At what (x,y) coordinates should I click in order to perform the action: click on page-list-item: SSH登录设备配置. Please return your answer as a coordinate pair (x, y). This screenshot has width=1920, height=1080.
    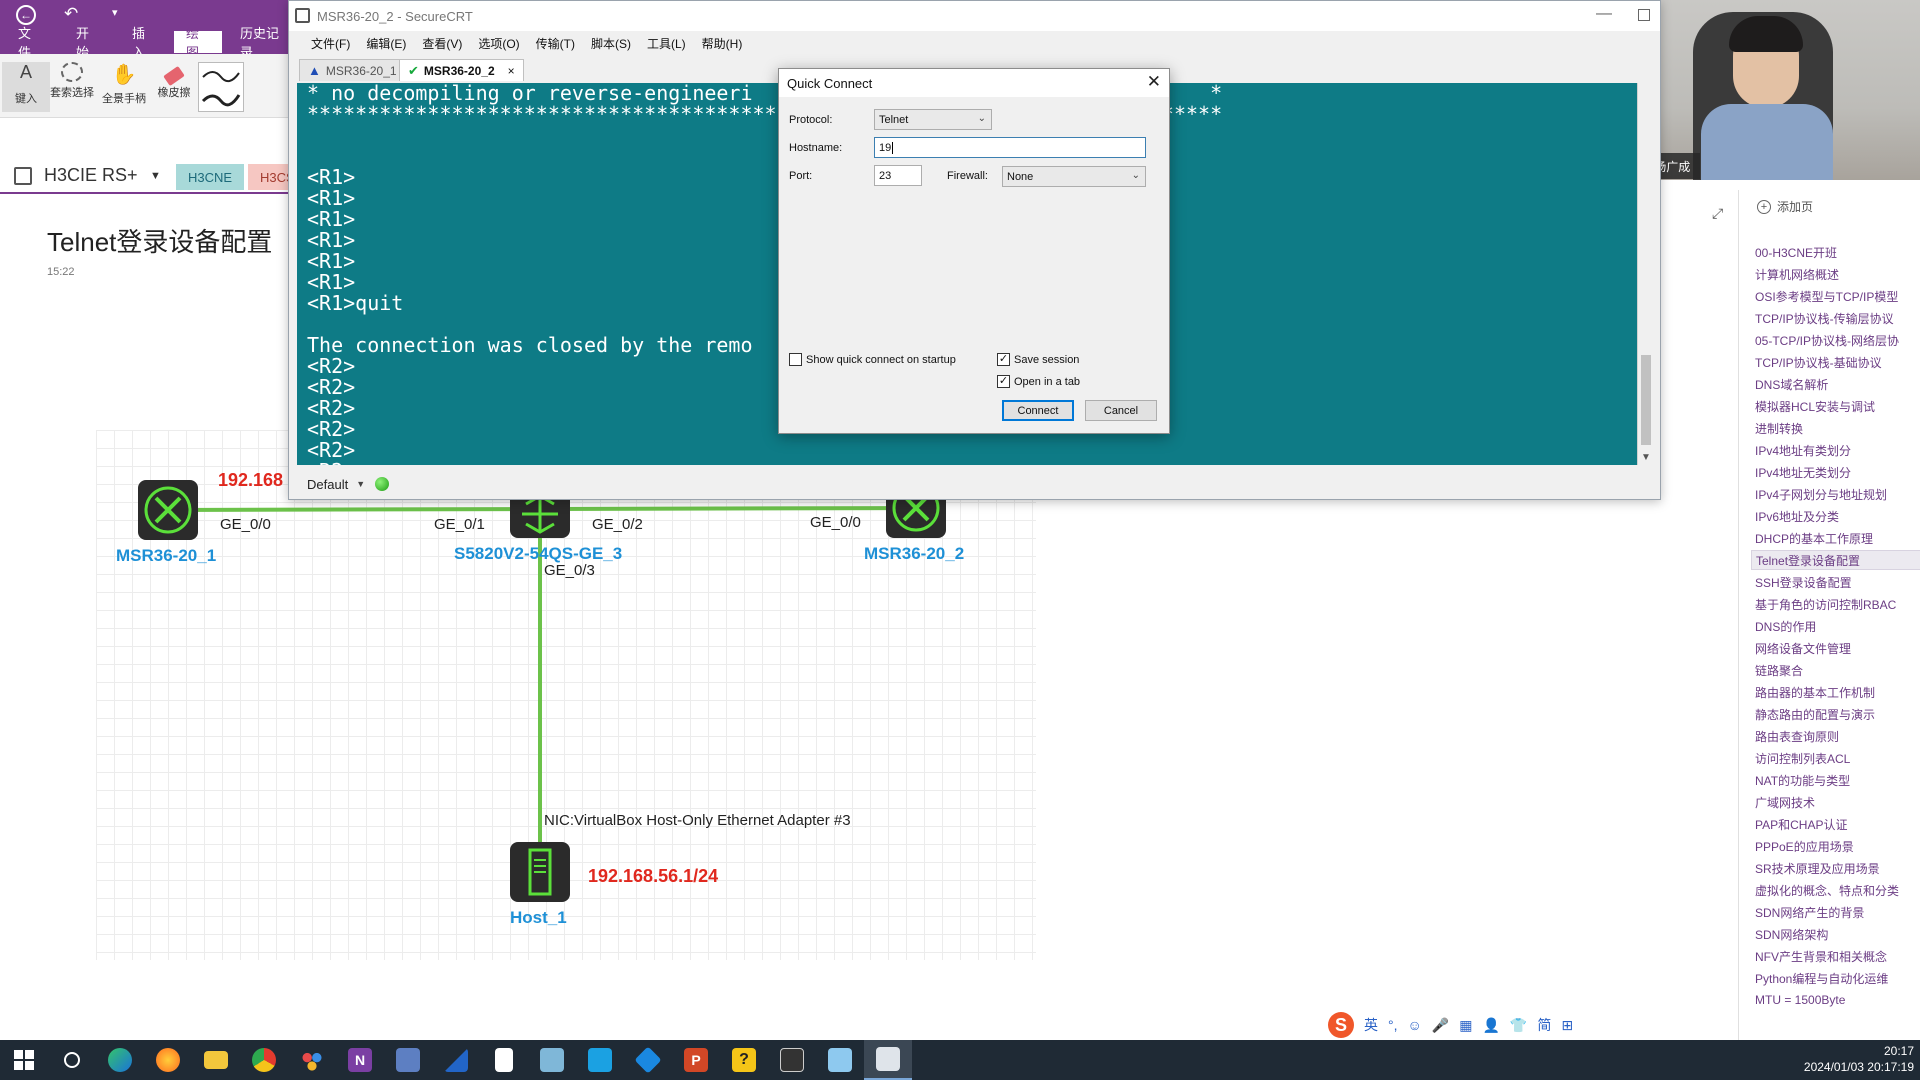
    Looking at the image, I should click on (1835, 582).